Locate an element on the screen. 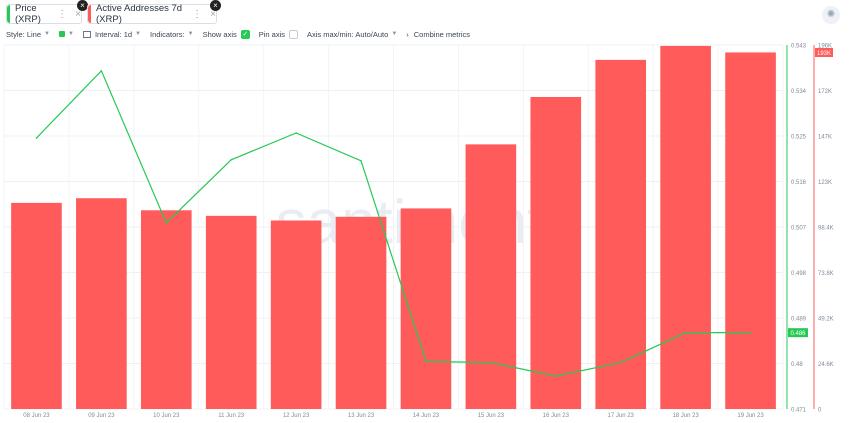 This screenshot has width=850, height=423. left-axis-tick-label: 0.525 is located at coordinates (799, 138).